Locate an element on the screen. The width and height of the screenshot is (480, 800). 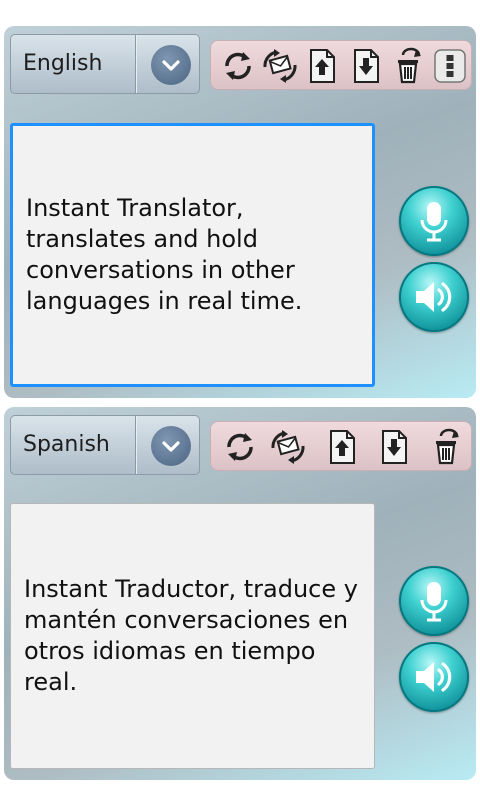
target-microphone-button is located at coordinates (434, 601).